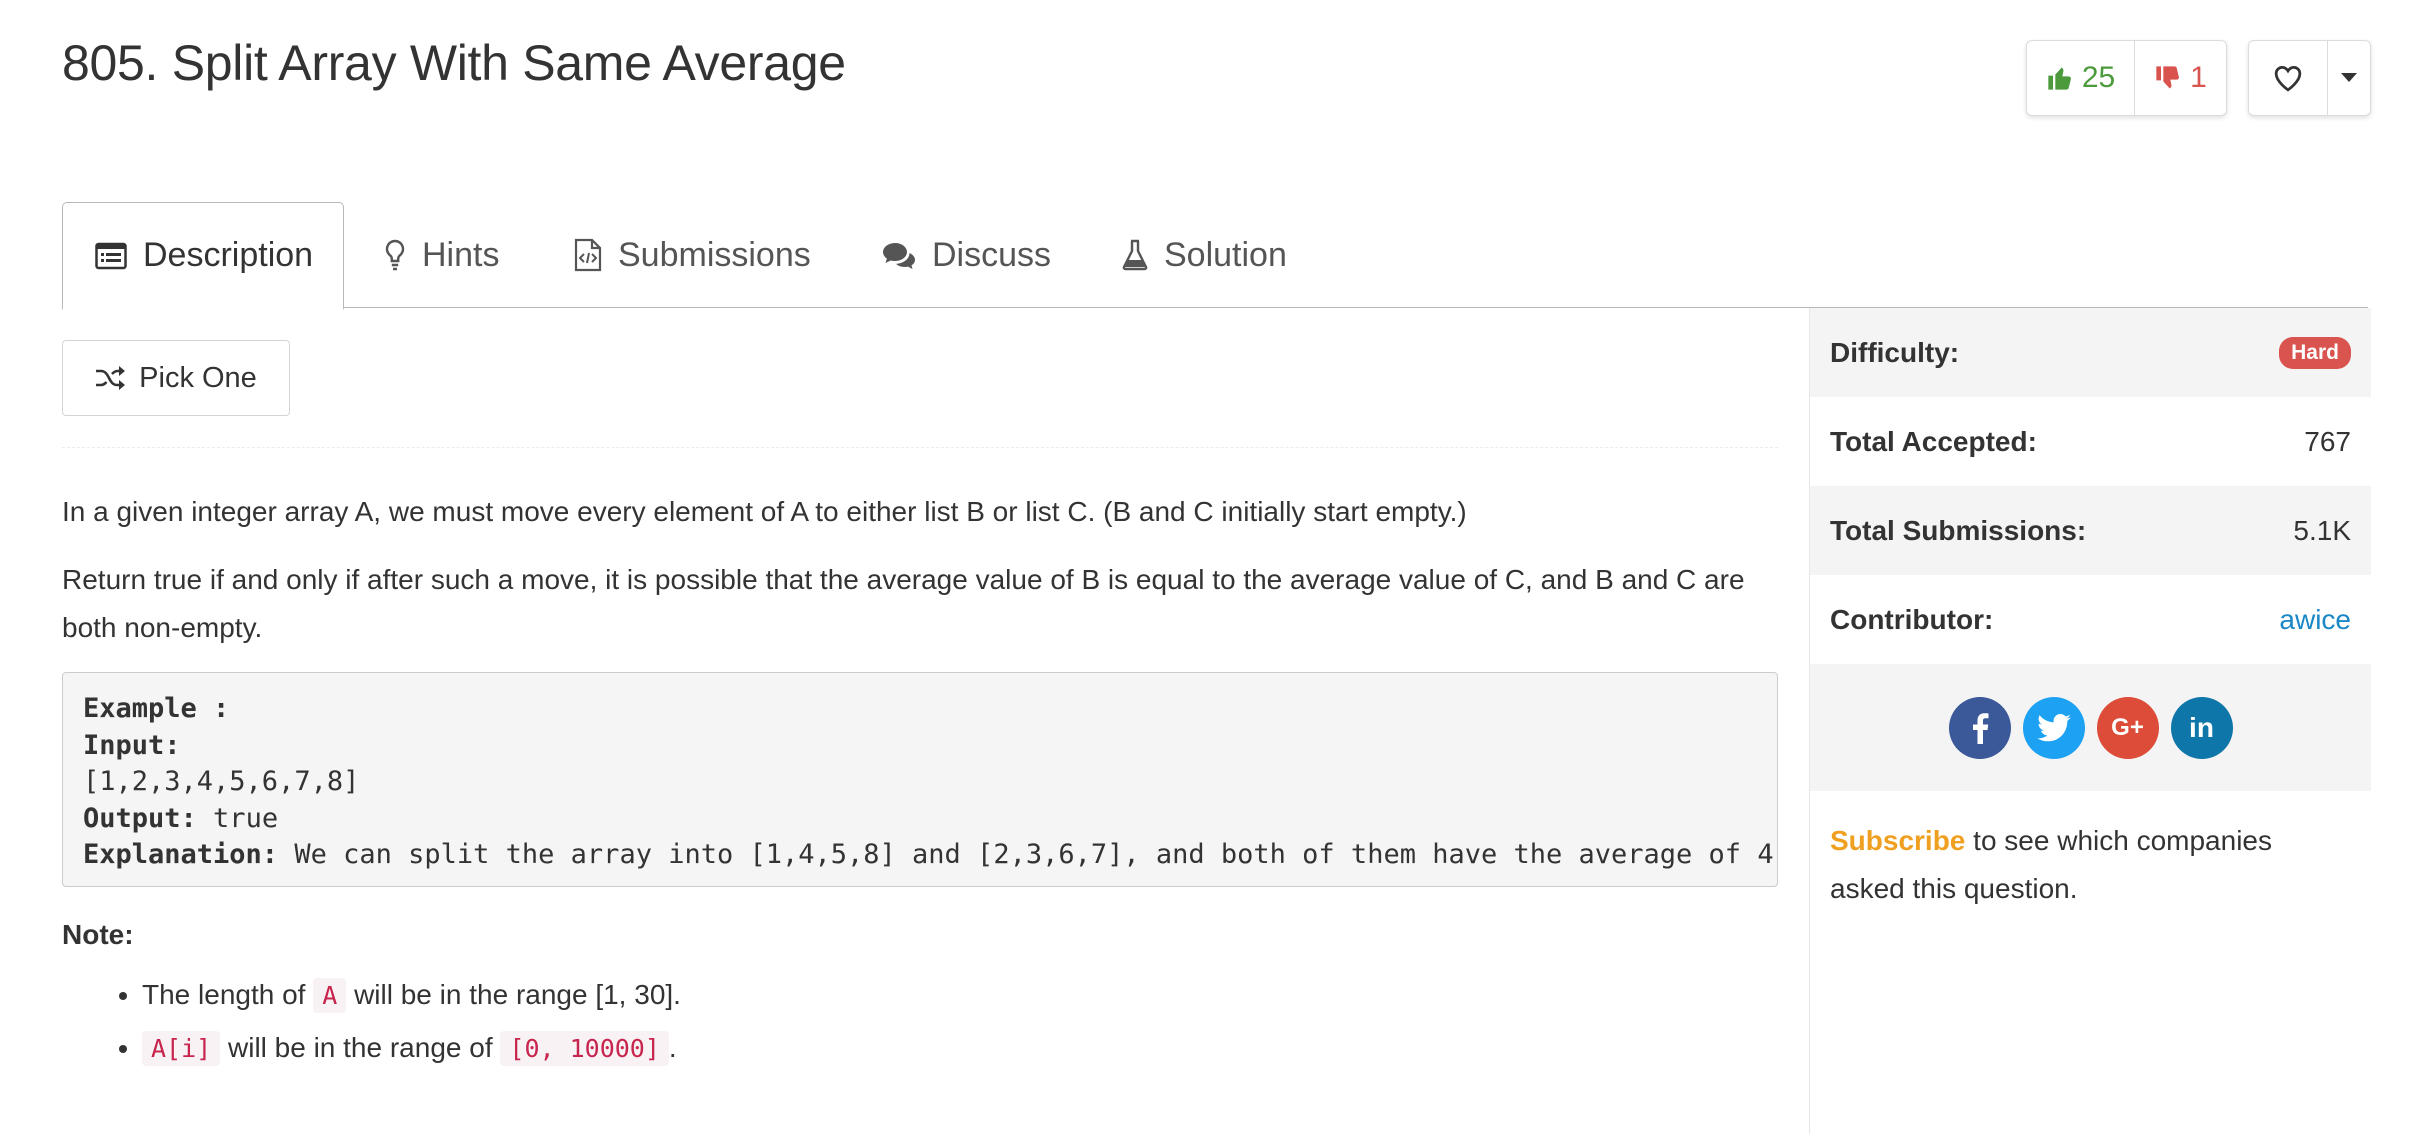 The height and width of the screenshot is (1134, 2420). Describe the element at coordinates (111, 378) in the screenshot. I see `shuffle-icon` at that location.